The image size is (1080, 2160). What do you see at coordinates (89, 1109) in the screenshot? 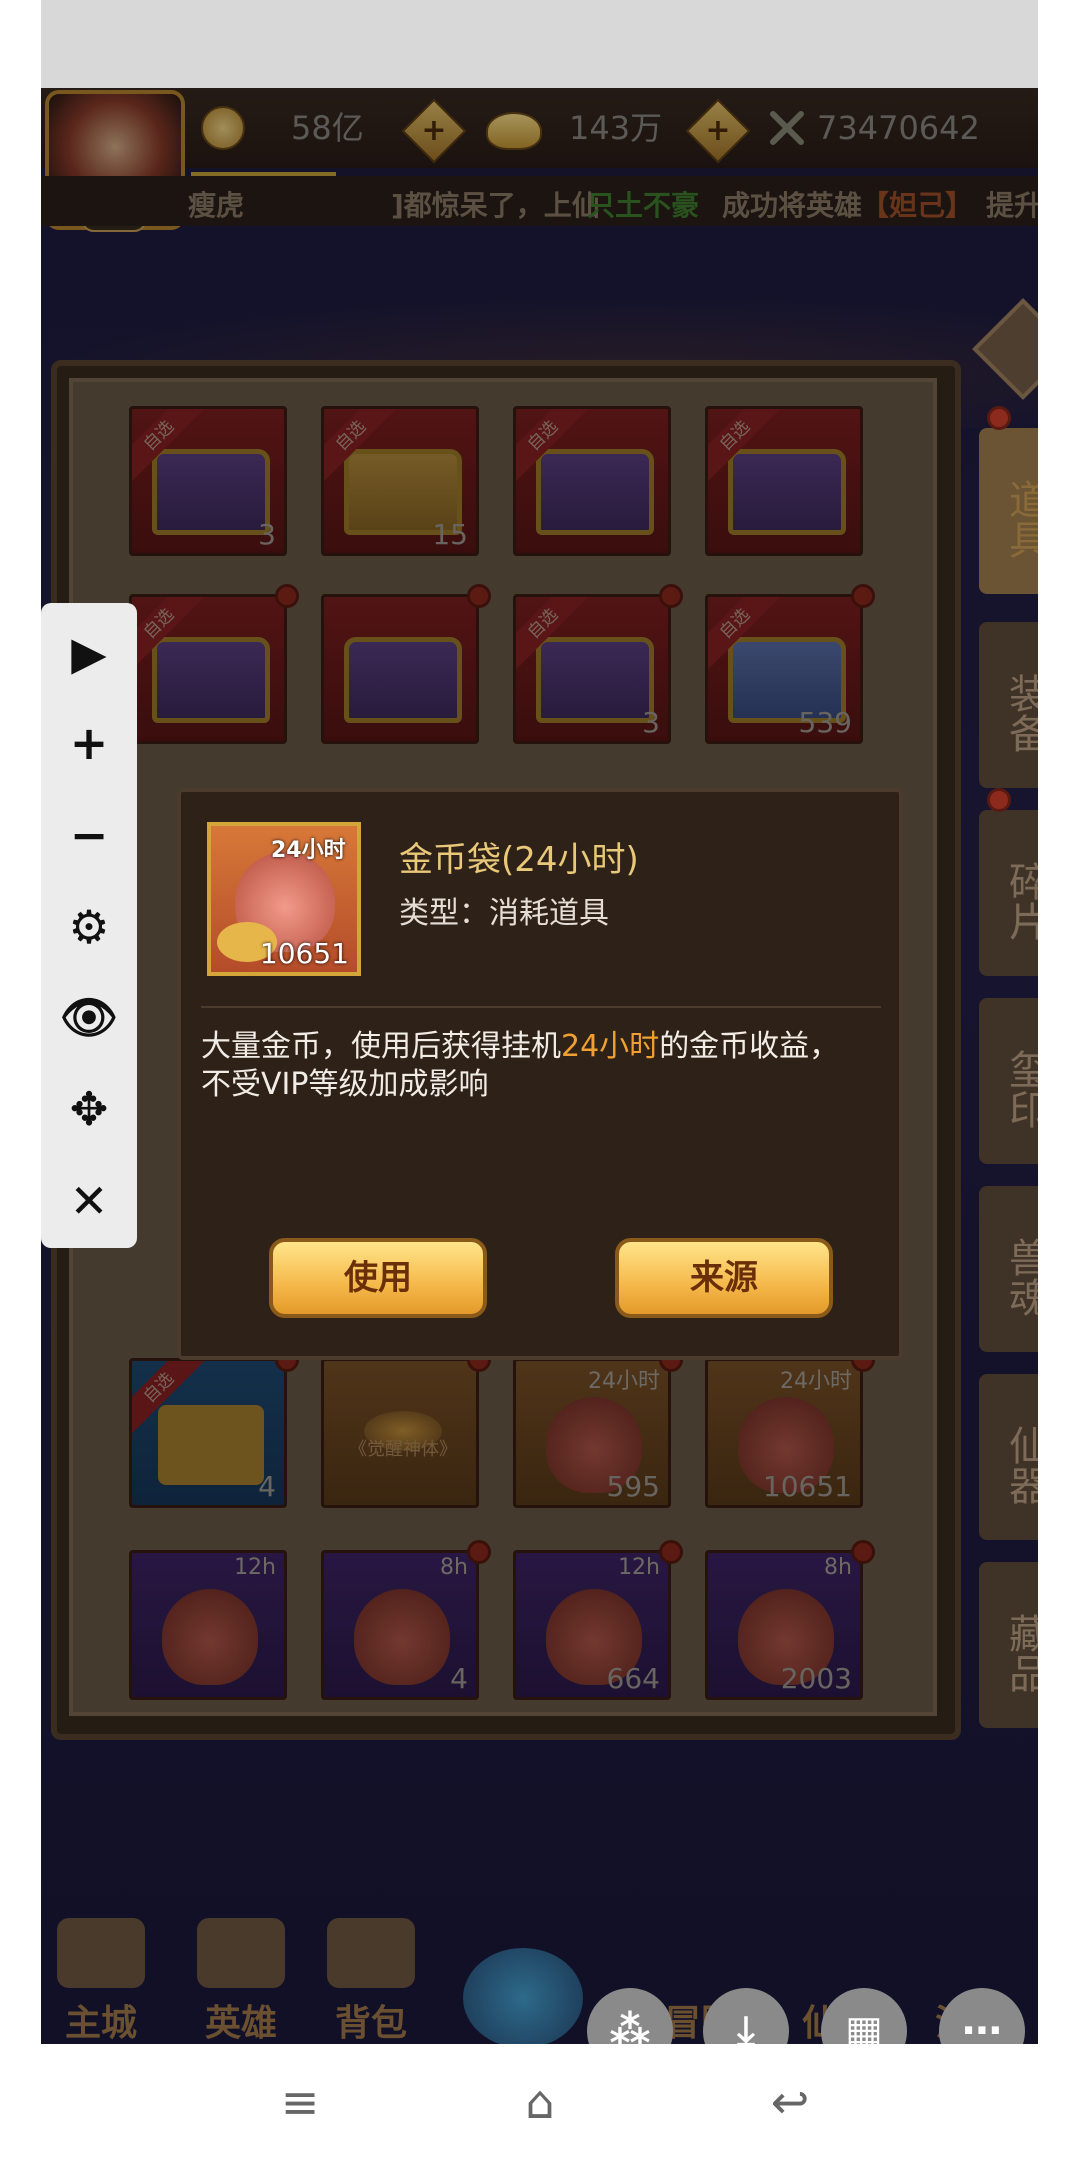
I see `move-icon: ✥` at bounding box center [89, 1109].